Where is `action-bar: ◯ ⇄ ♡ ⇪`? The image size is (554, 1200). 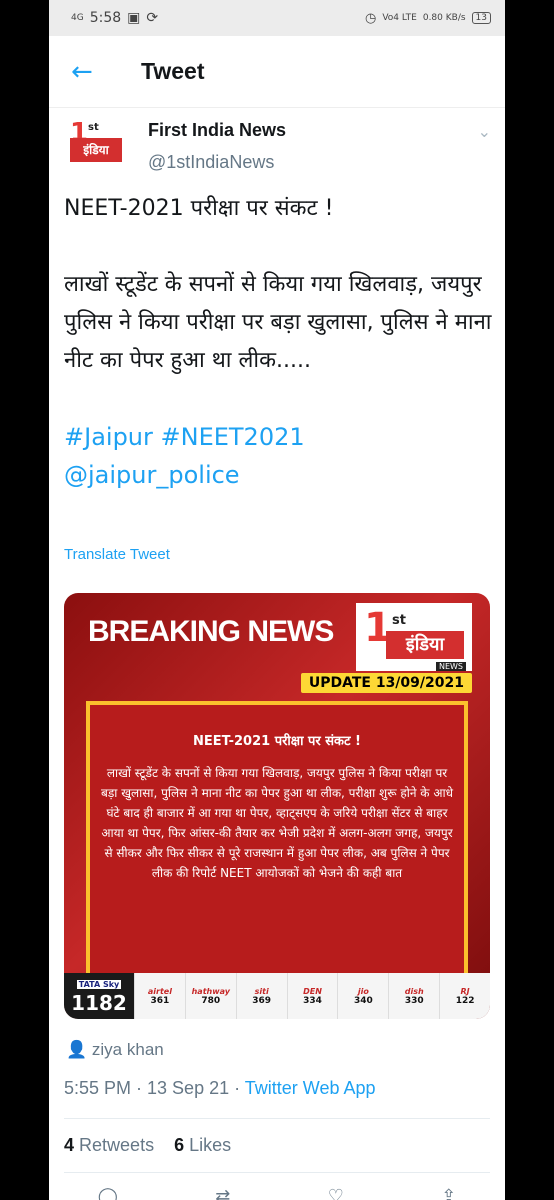
action-bar: ◯ ⇄ ♡ ⇪ is located at coordinates (277, 1193).